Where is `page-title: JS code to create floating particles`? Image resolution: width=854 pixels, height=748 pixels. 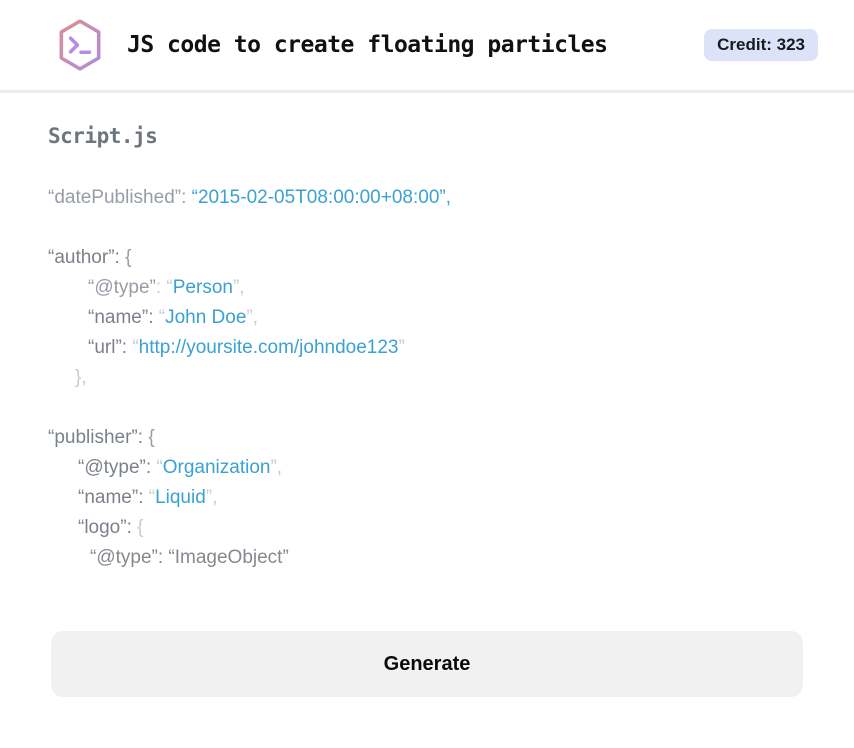 page-title: JS code to create floating particles is located at coordinates (367, 45).